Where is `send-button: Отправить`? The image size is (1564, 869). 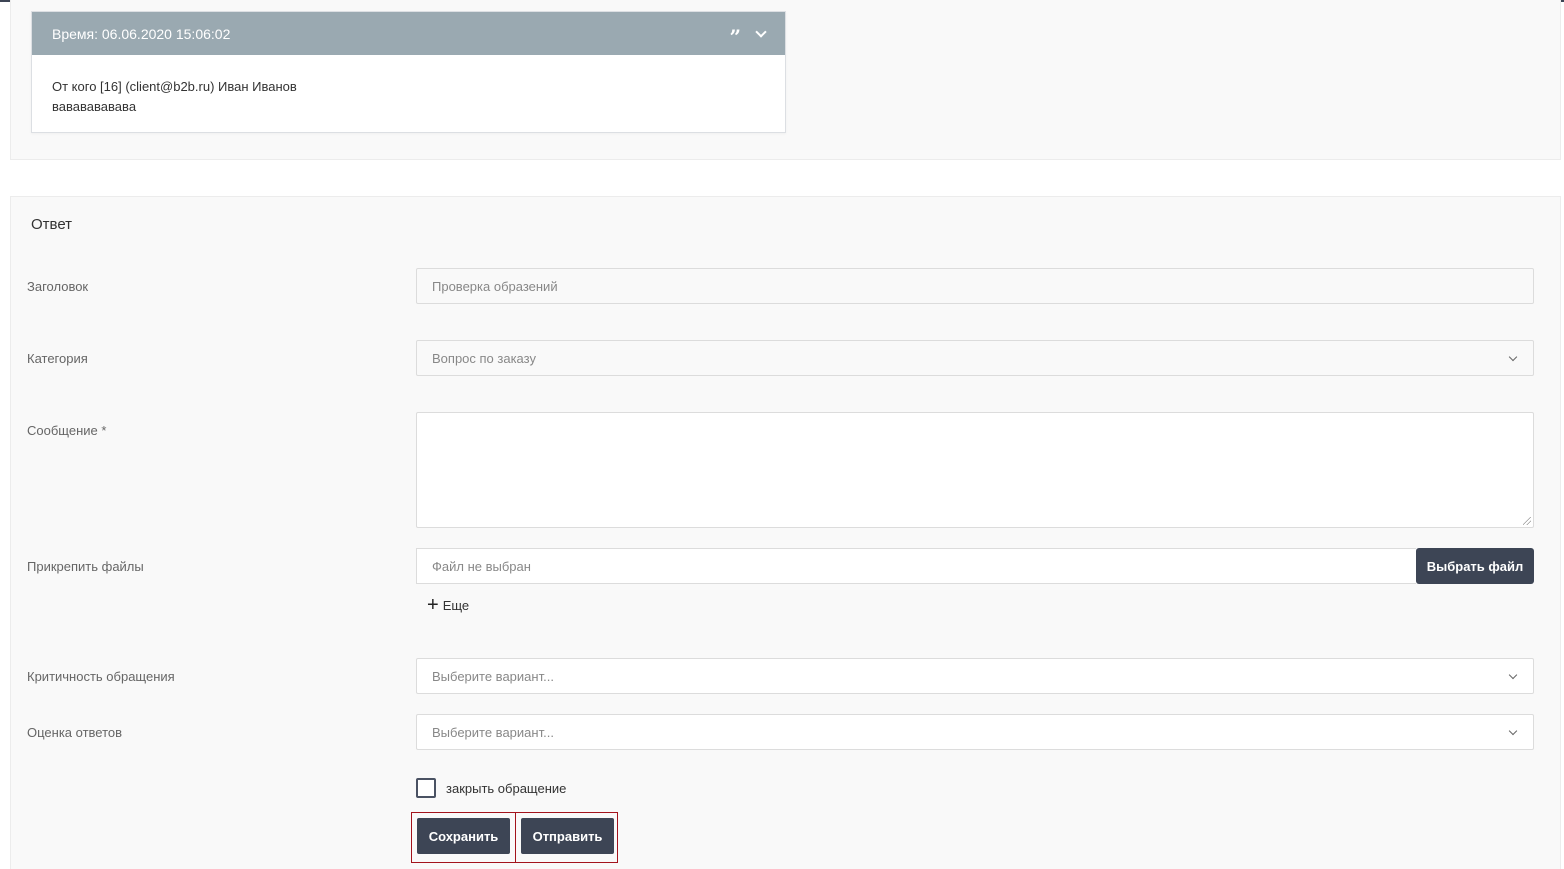 send-button: Отправить is located at coordinates (567, 836).